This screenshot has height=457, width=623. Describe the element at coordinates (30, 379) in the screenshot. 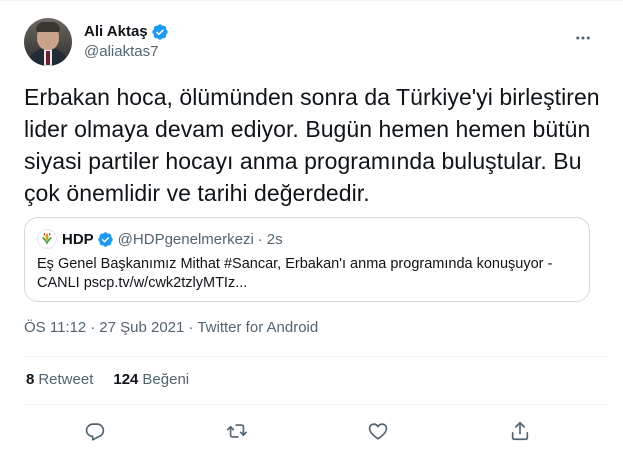

I see `retweet-count: 8` at that location.